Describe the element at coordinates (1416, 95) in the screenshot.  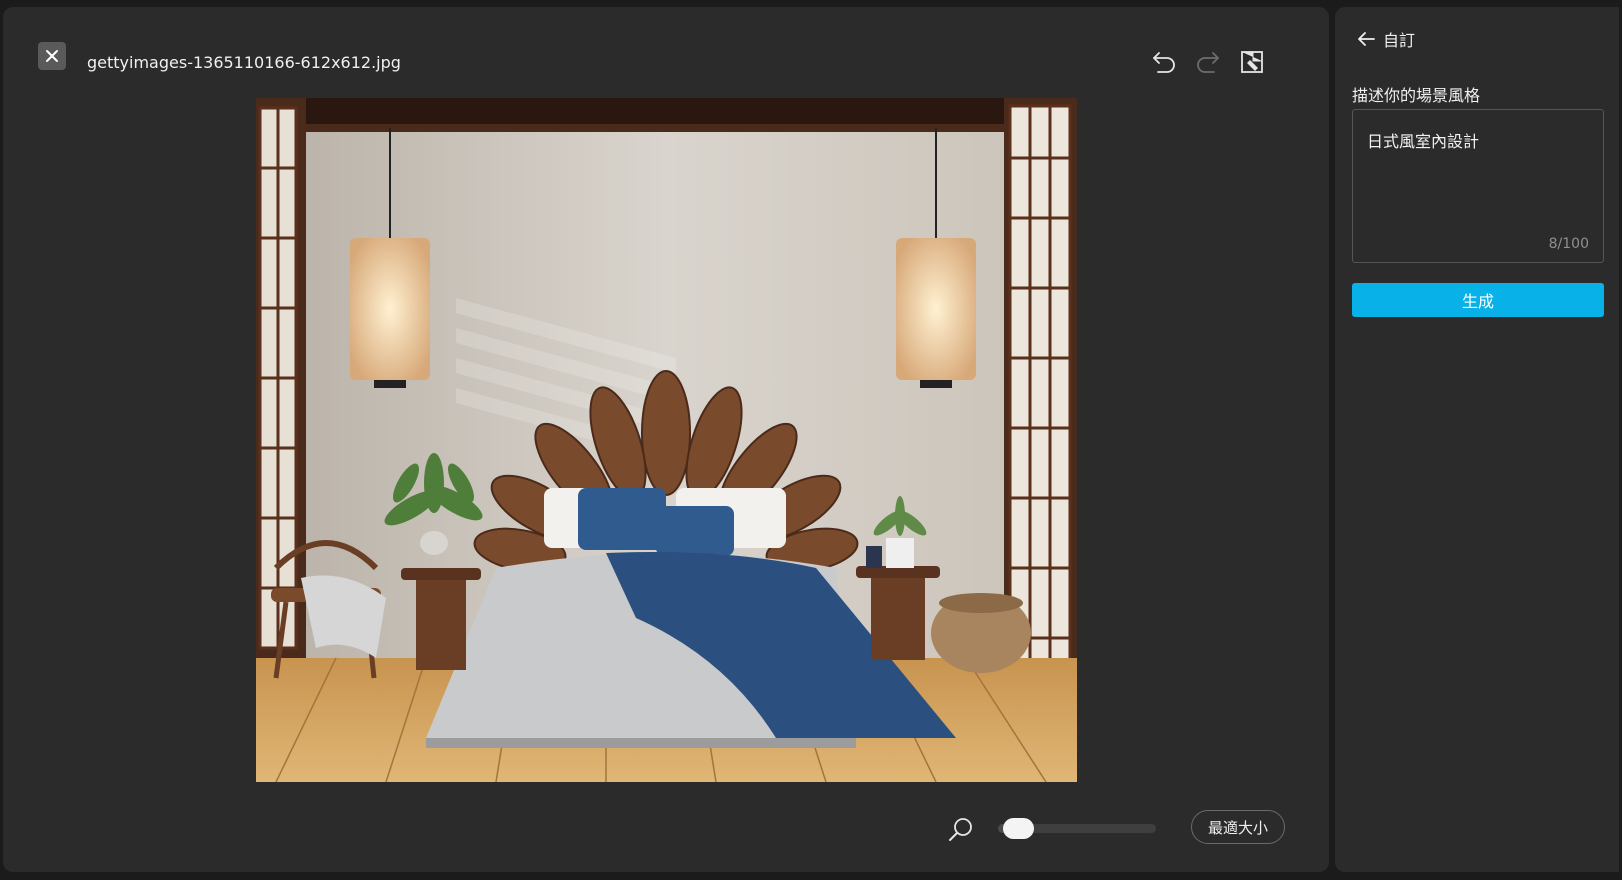
I see `scene-style-label: 描述你的場景風格` at that location.